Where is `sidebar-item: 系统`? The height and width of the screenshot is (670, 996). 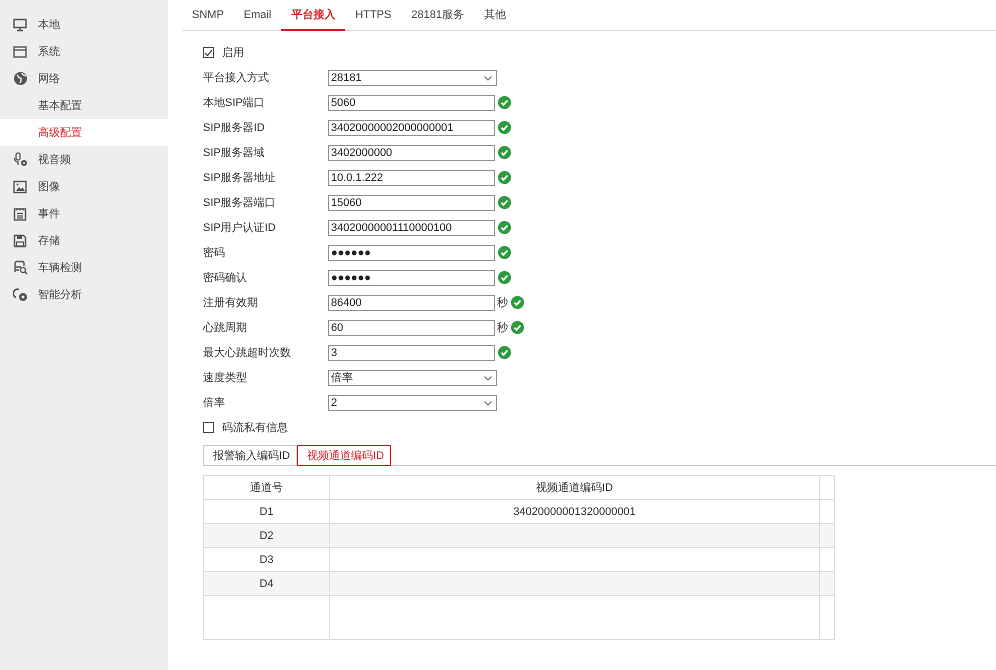 sidebar-item: 系统 is located at coordinates (84, 51).